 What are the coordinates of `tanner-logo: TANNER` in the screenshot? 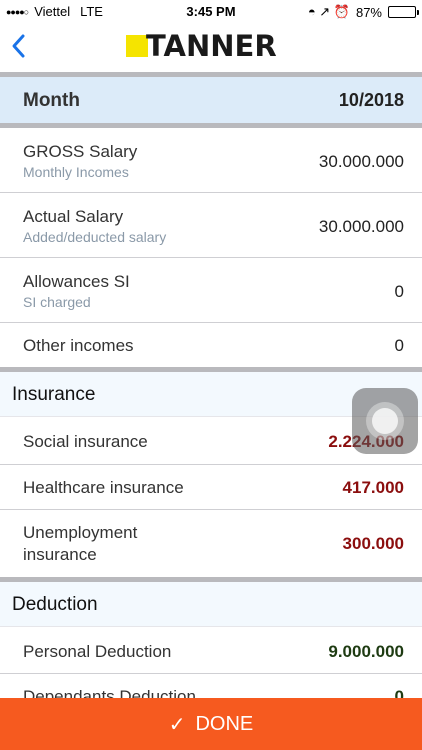 It's located at (201, 46).